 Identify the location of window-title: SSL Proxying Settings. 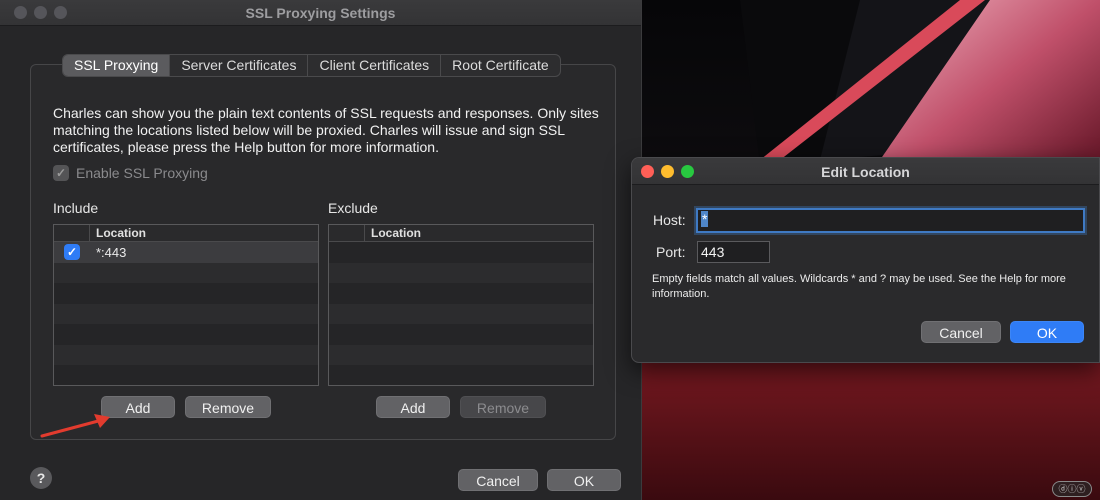
(320, 13).